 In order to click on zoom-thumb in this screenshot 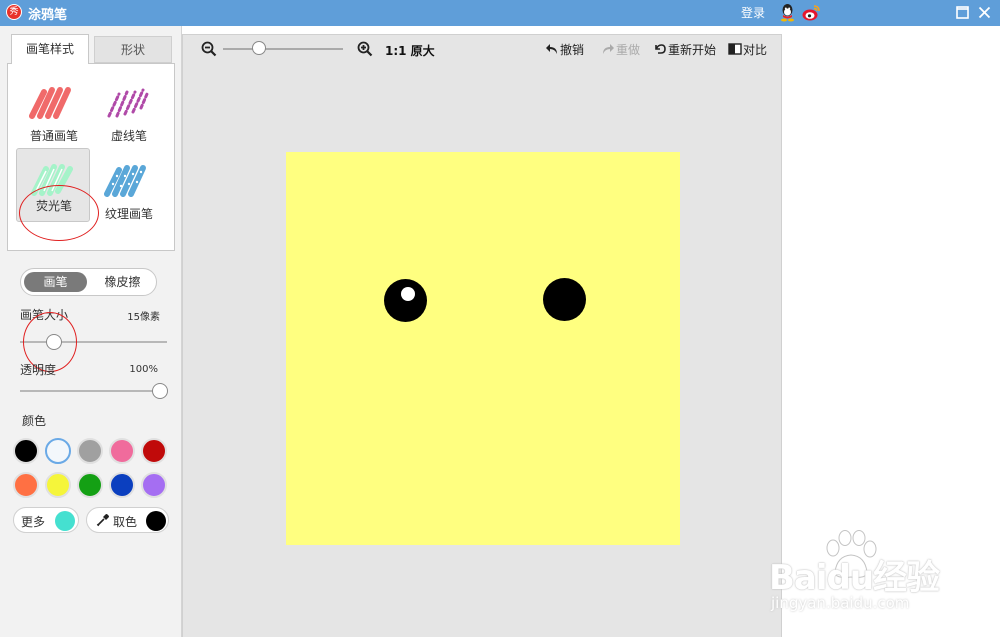, I will do `click(259, 48)`.